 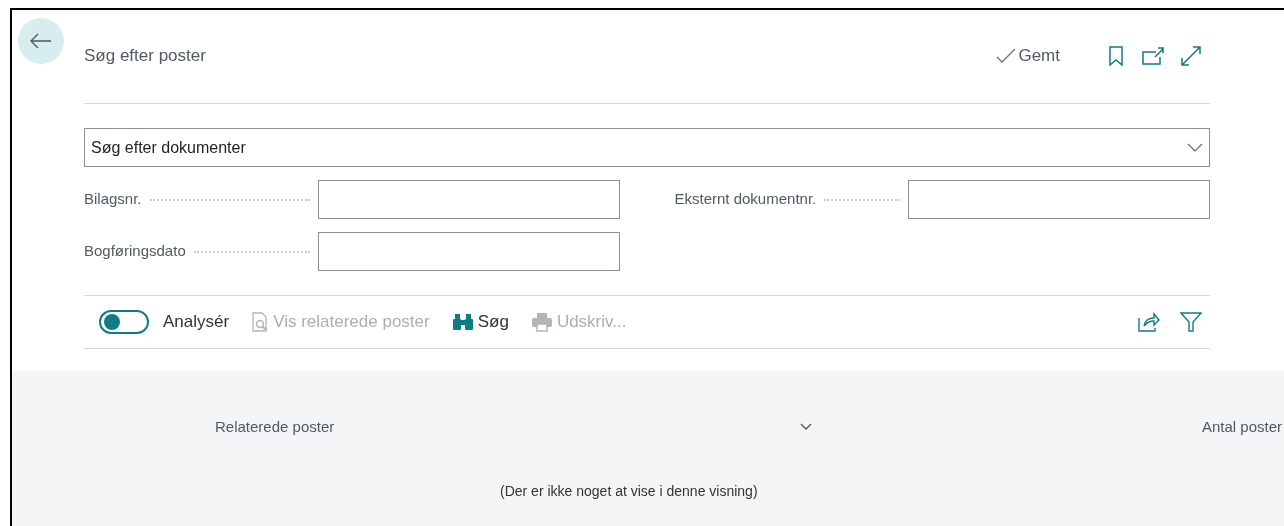 I want to click on toggle-label: Analysér, so click(x=196, y=322).